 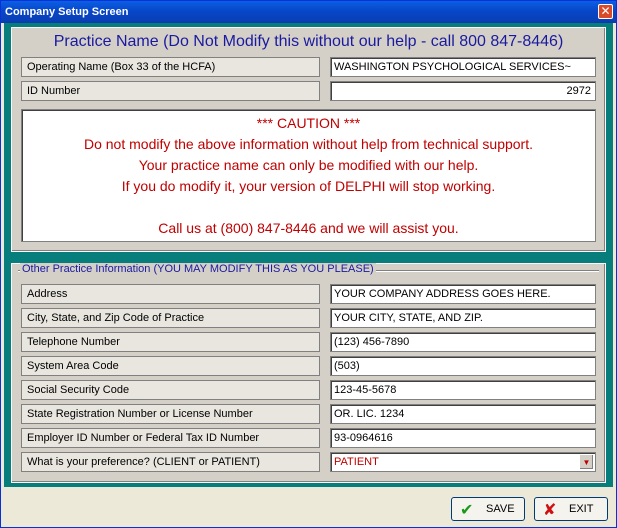 I want to click on window-title: Company Setup Screen, so click(x=67, y=12).